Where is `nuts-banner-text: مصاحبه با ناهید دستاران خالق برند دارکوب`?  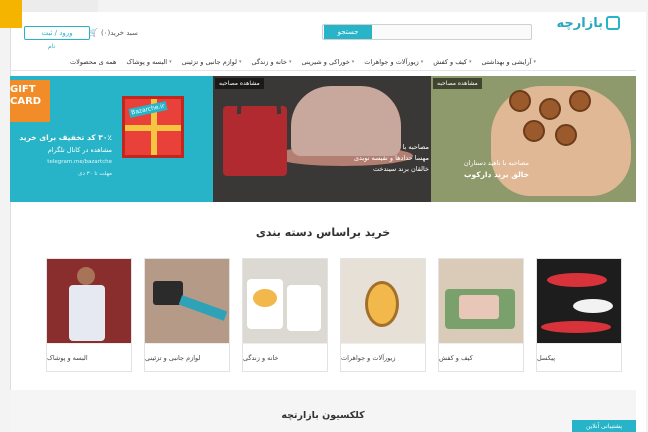
nuts-banner-text: مصاحبه با ناهید دستاران خالق برند دارکوب is located at coordinates (481, 169).